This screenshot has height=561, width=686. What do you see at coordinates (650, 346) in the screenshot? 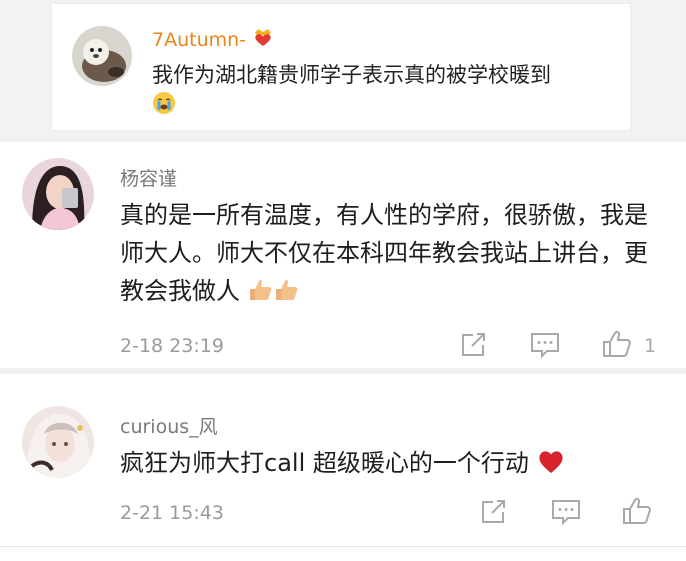
I see `like-count: 1` at bounding box center [650, 346].